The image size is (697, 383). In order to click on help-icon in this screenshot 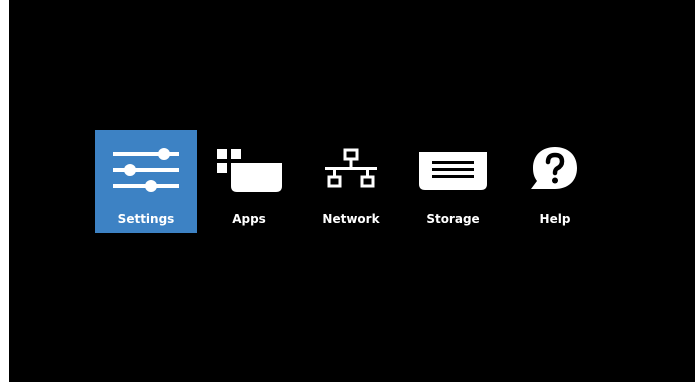, I will do `click(555, 169)`.